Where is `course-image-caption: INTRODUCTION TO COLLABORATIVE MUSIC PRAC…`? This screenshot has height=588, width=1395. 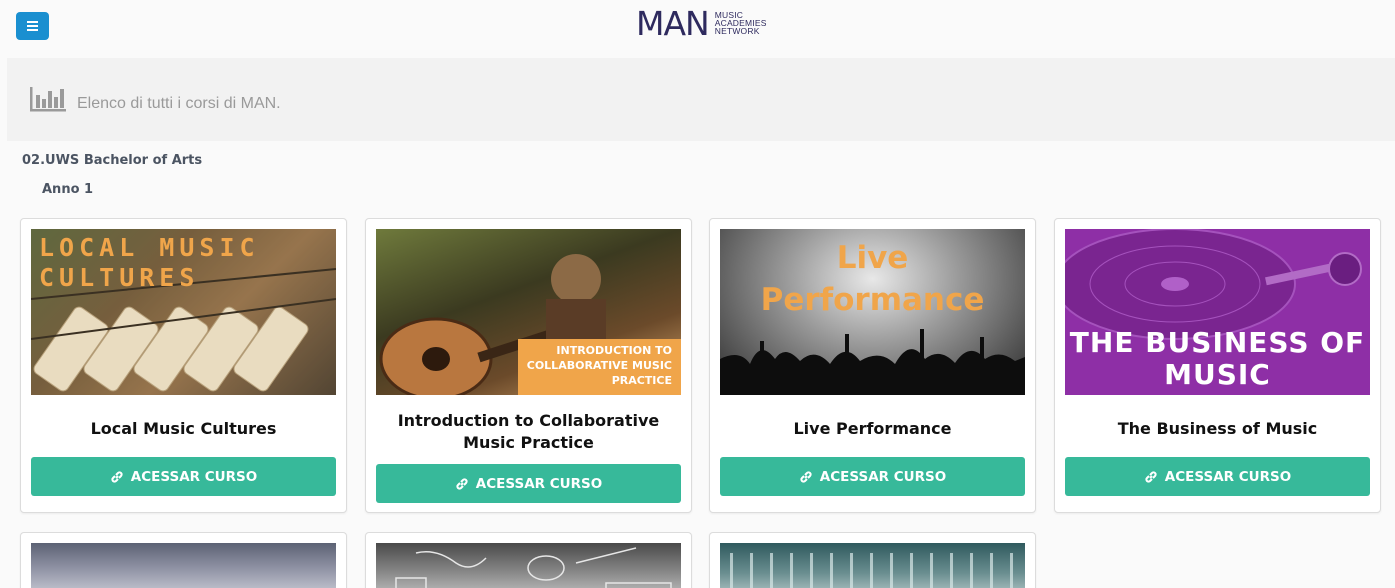 course-image-caption: INTRODUCTION TO COLLABORATIVE MUSIC PRAC… is located at coordinates (599, 367).